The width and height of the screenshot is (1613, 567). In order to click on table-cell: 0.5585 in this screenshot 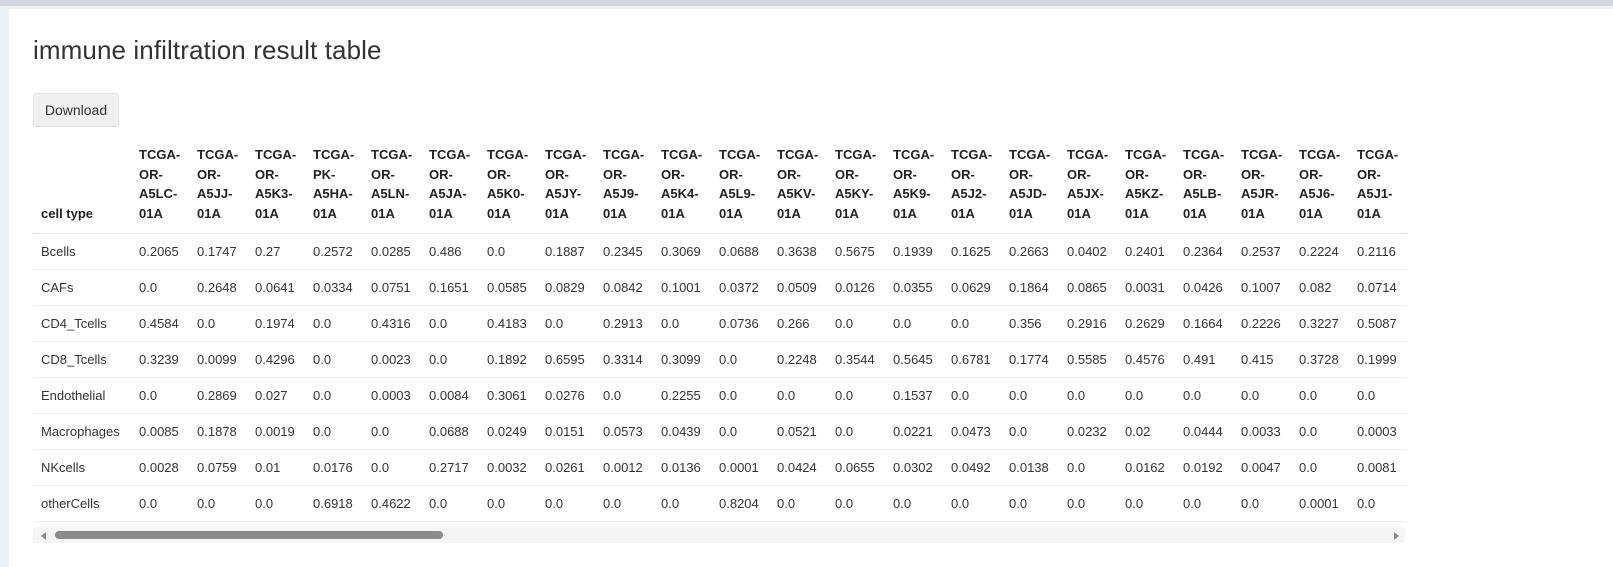, I will do `click(1088, 359)`.